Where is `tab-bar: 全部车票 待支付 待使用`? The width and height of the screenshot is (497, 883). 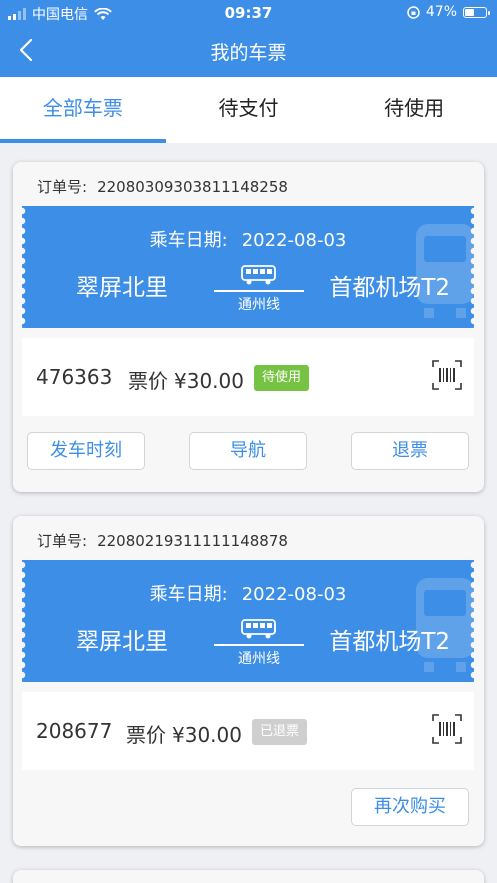 tab-bar: 全部车票 待支付 待使用 is located at coordinates (248, 110).